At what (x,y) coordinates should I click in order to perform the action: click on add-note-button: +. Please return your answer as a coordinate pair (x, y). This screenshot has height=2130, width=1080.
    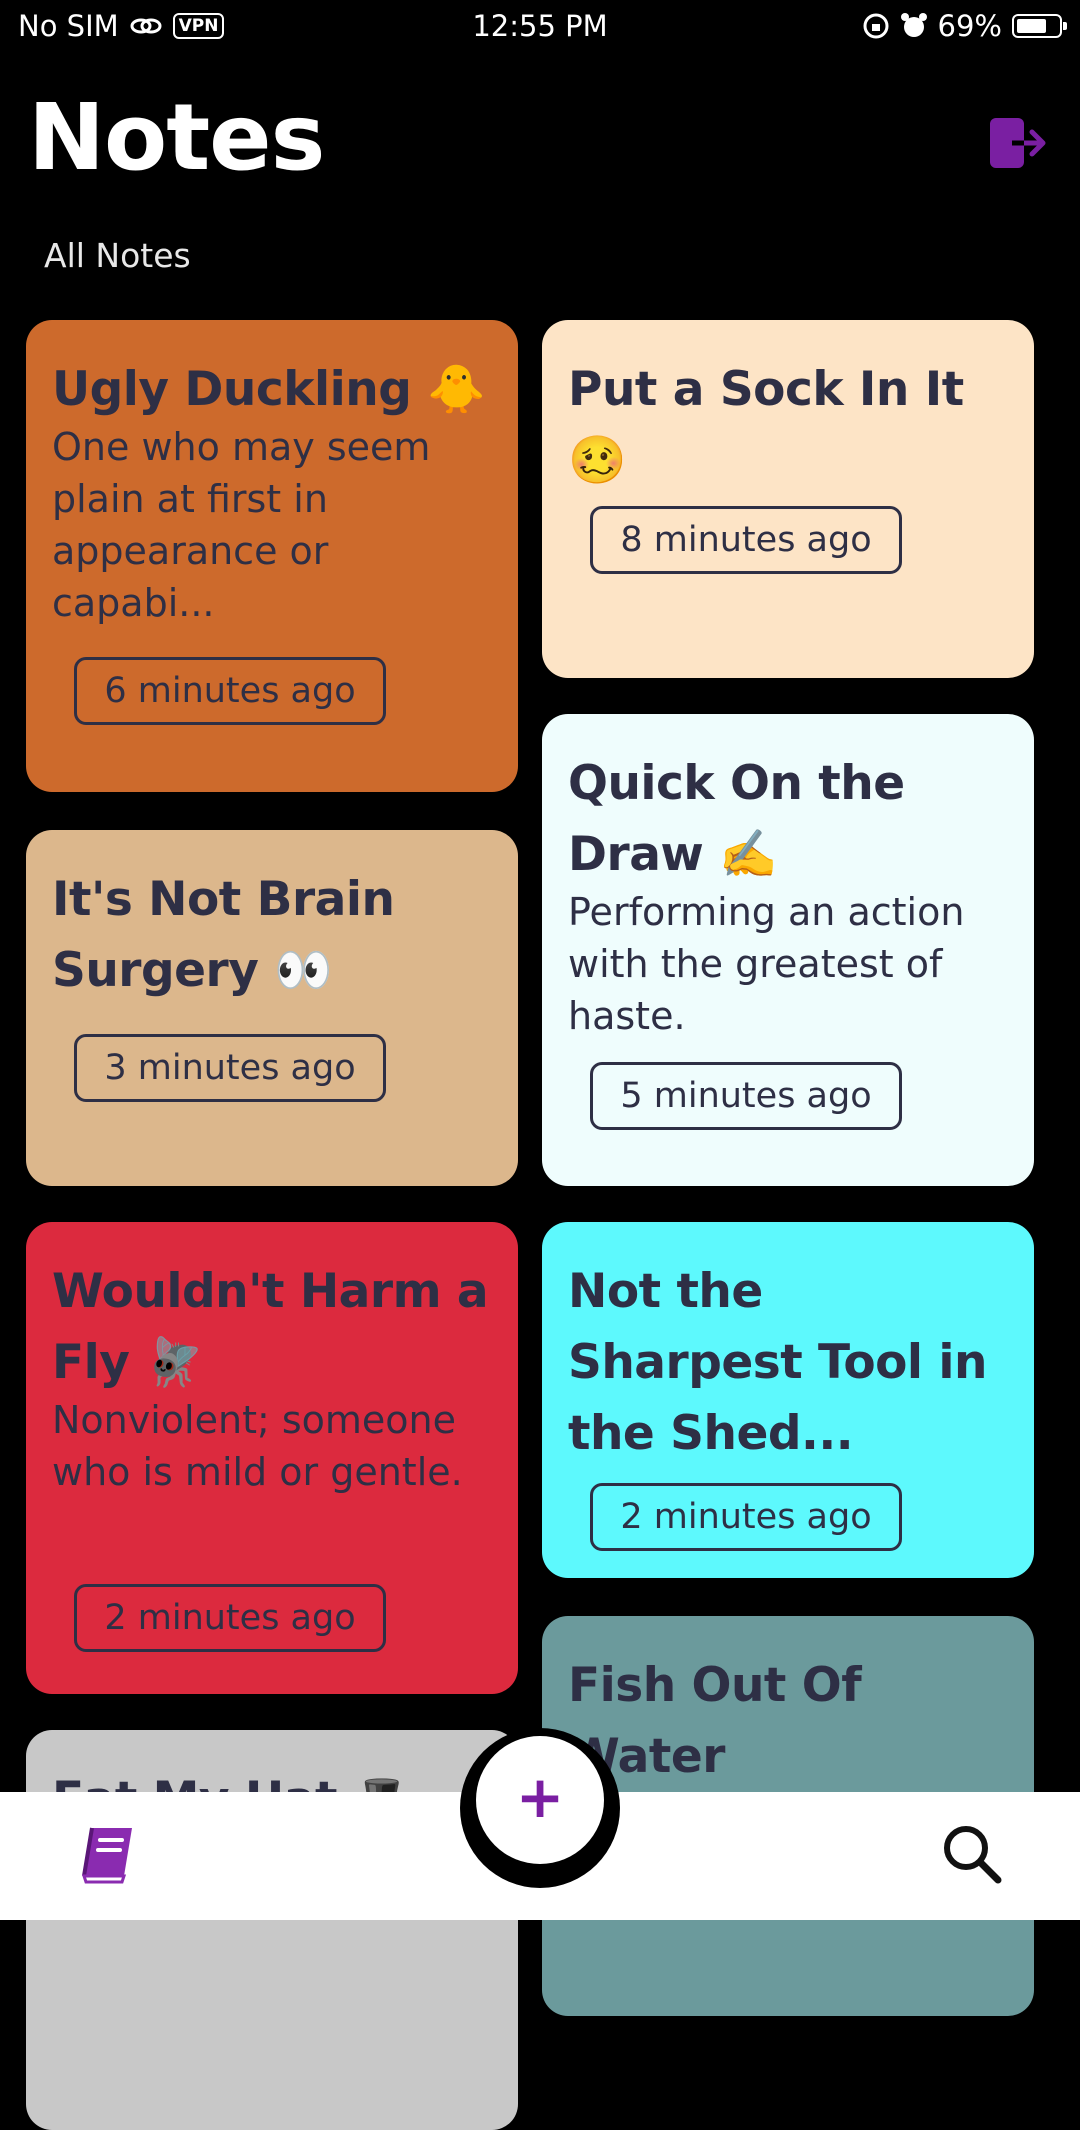
    Looking at the image, I should click on (540, 1800).